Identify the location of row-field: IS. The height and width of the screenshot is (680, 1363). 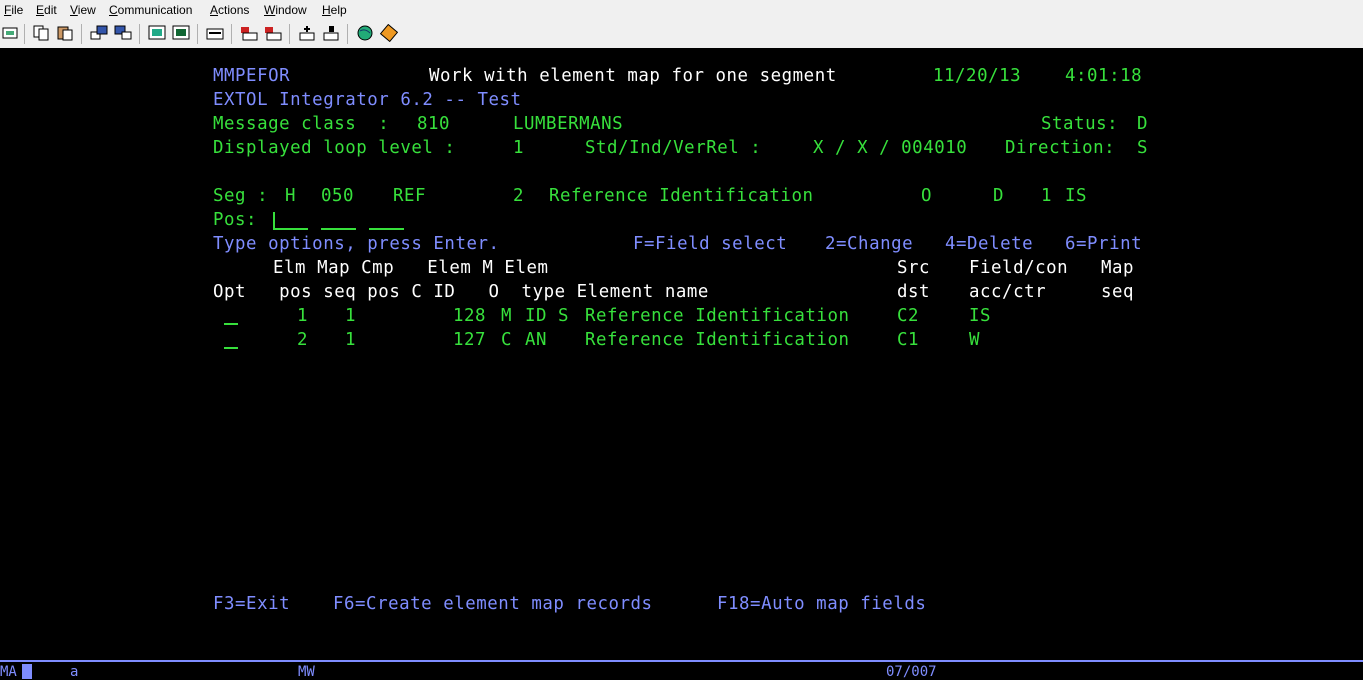
(980, 316).